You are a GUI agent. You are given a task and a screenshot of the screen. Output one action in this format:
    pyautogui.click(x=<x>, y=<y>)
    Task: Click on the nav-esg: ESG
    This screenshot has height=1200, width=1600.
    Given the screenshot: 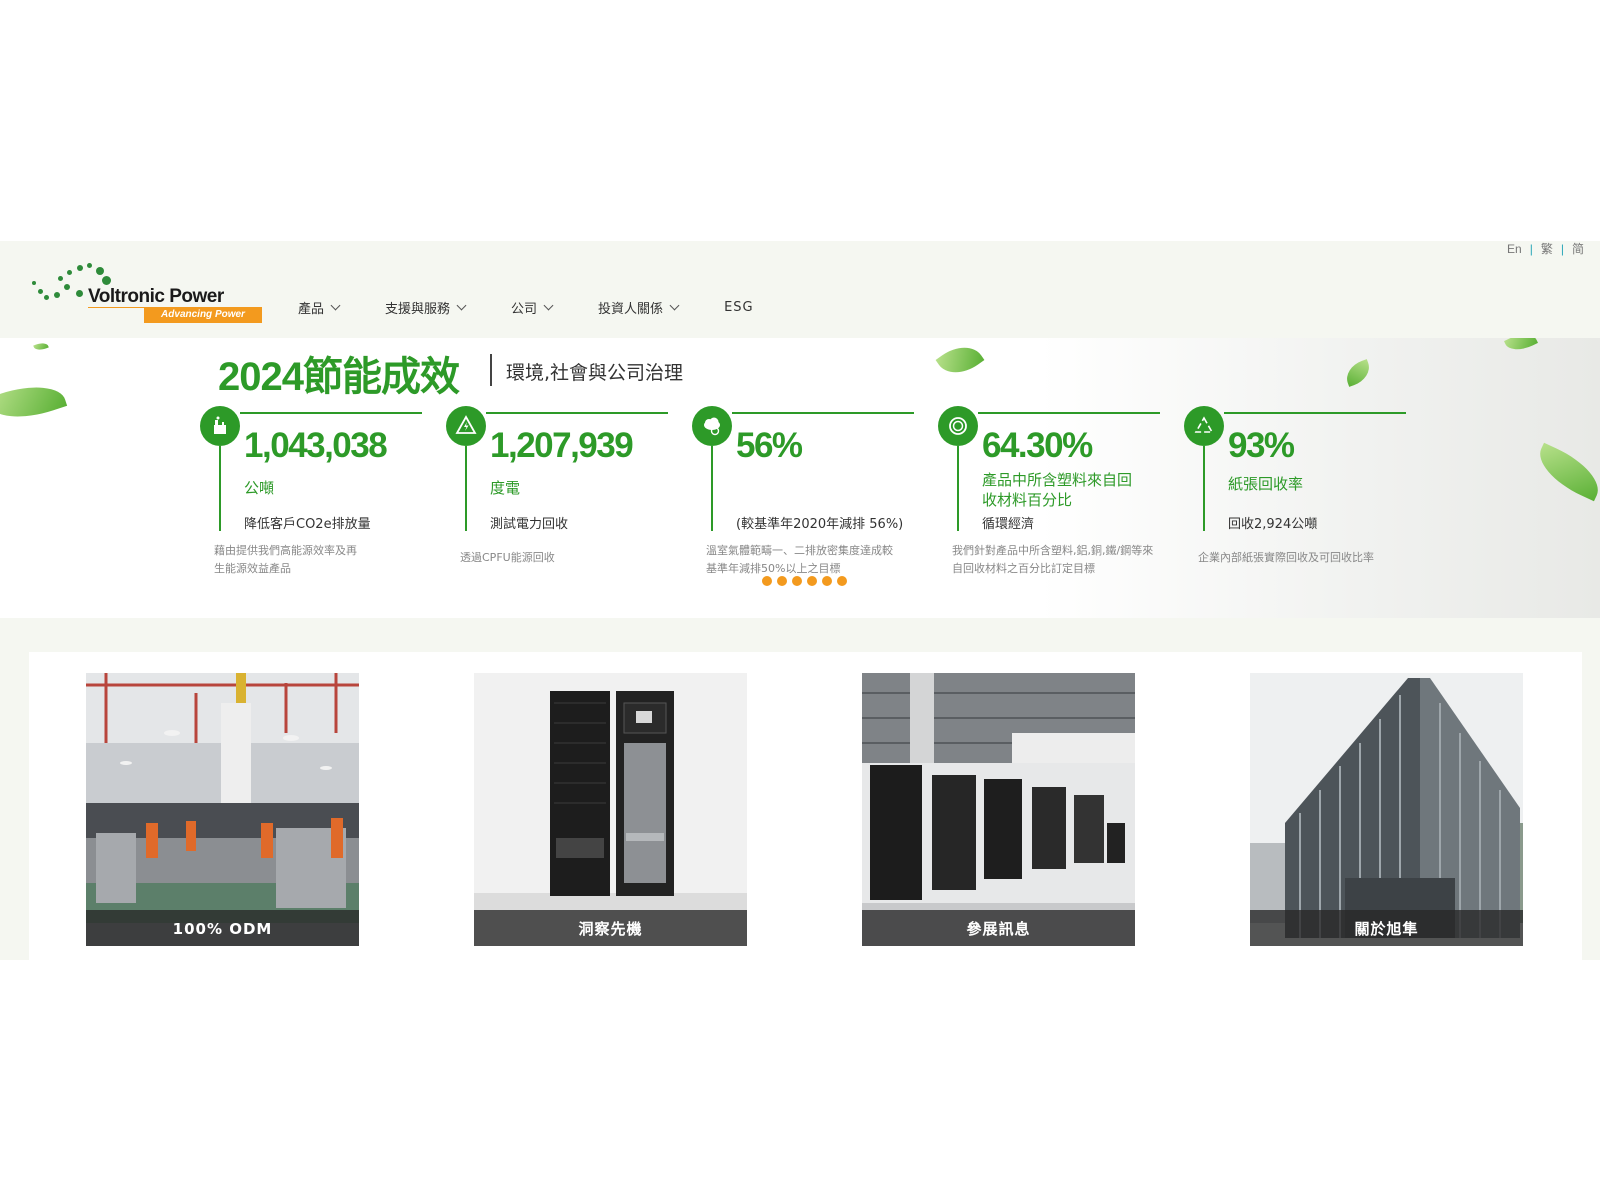 What is the action you would take?
    pyautogui.click(x=739, y=307)
    